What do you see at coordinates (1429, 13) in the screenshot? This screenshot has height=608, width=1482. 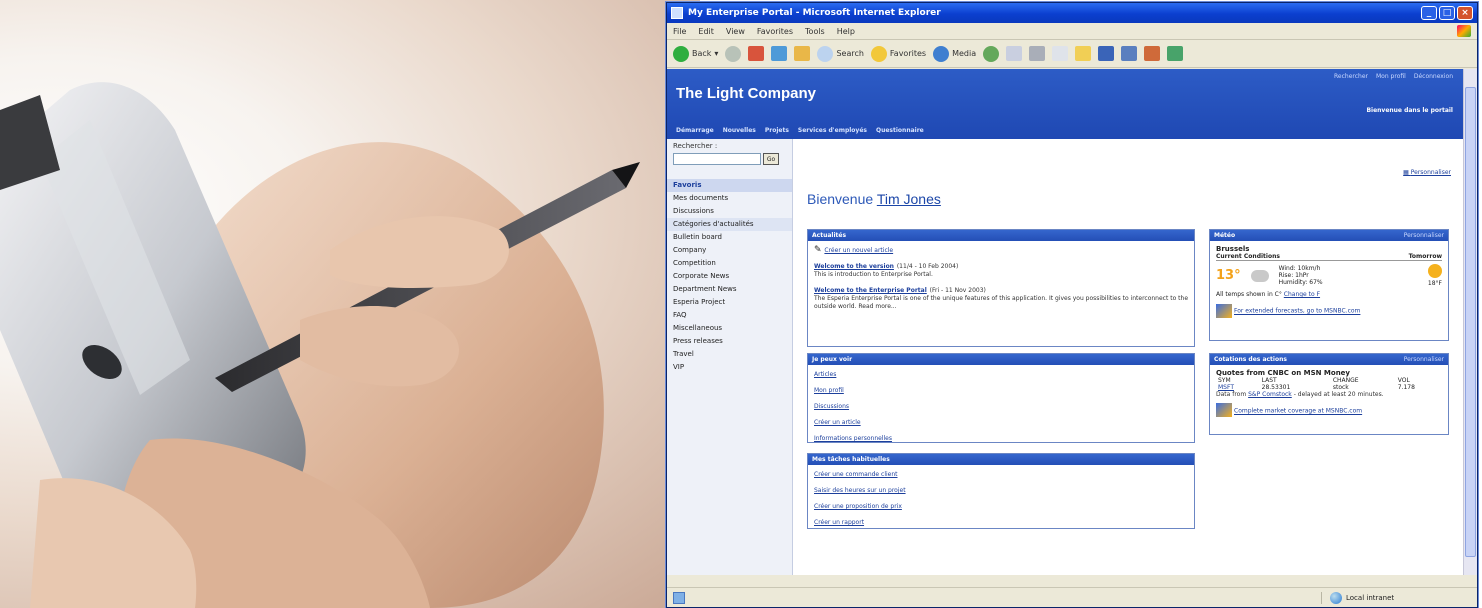 I see `minimize-button: _` at bounding box center [1429, 13].